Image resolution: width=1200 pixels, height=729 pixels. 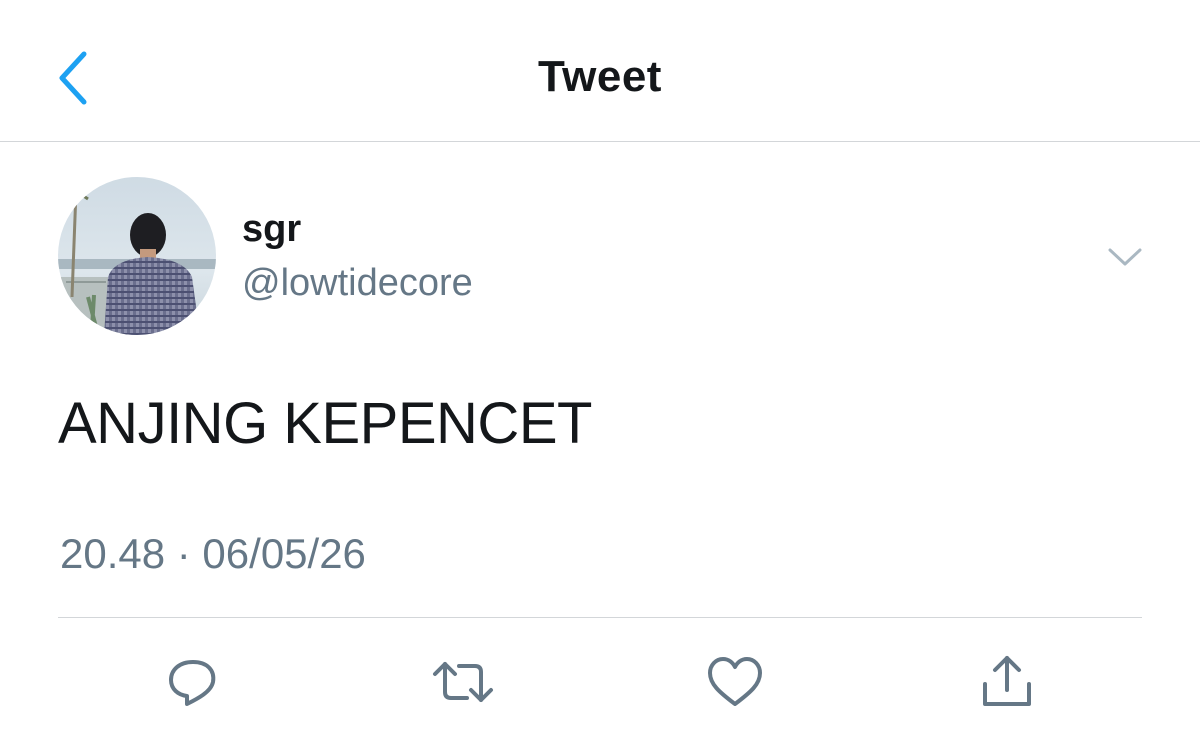 I want to click on reply-button, so click(x=193, y=682).